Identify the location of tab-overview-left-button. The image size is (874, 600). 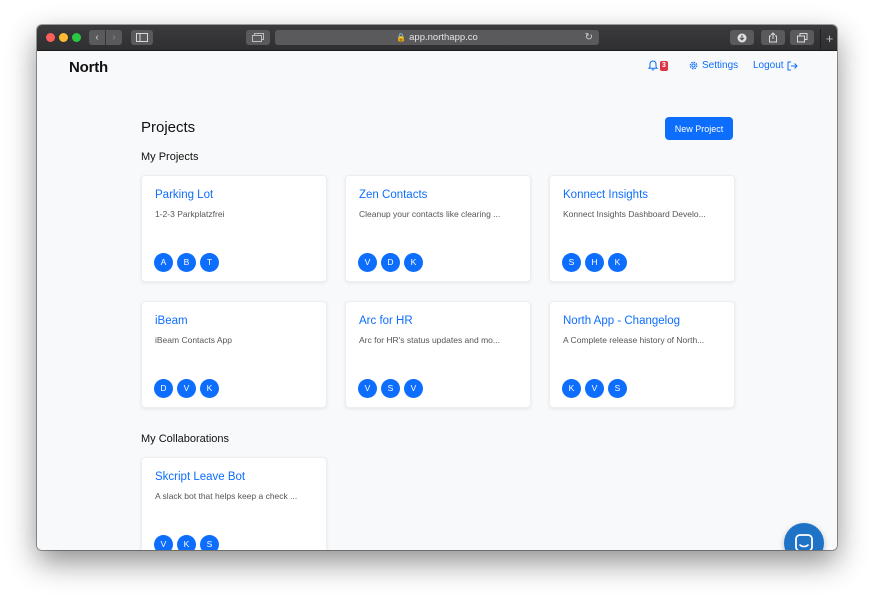
(258, 37).